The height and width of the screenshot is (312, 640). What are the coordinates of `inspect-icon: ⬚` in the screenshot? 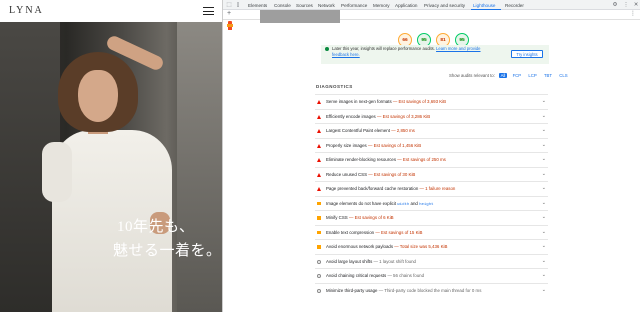 It's located at (229, 5).